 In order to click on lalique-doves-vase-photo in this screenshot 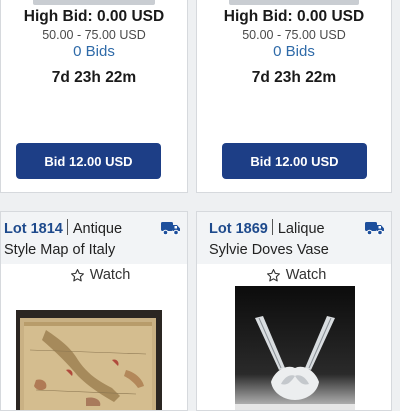, I will do `click(295, 348)`.